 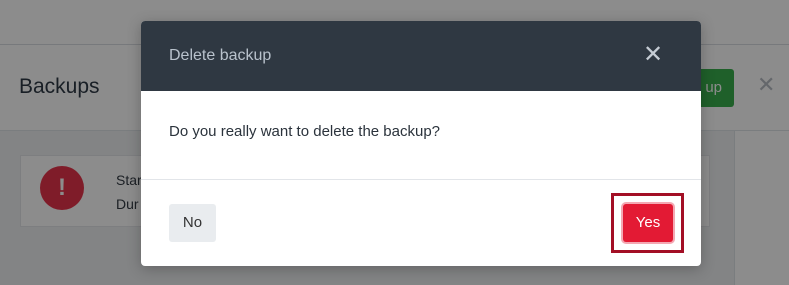 I want to click on no-button: No, so click(x=192, y=223).